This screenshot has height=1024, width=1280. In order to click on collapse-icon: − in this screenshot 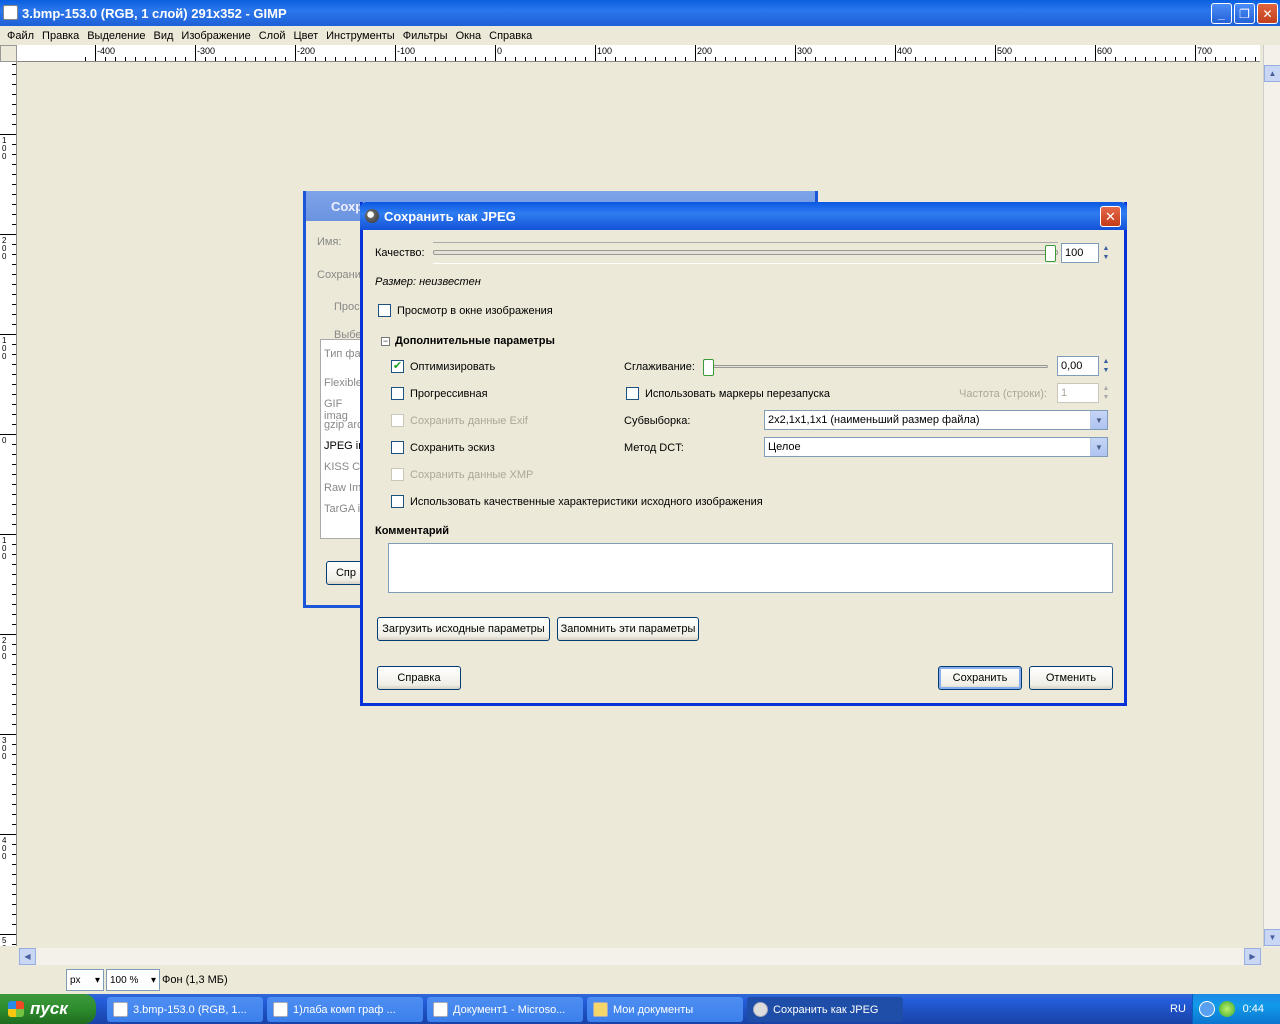, I will do `click(385, 341)`.